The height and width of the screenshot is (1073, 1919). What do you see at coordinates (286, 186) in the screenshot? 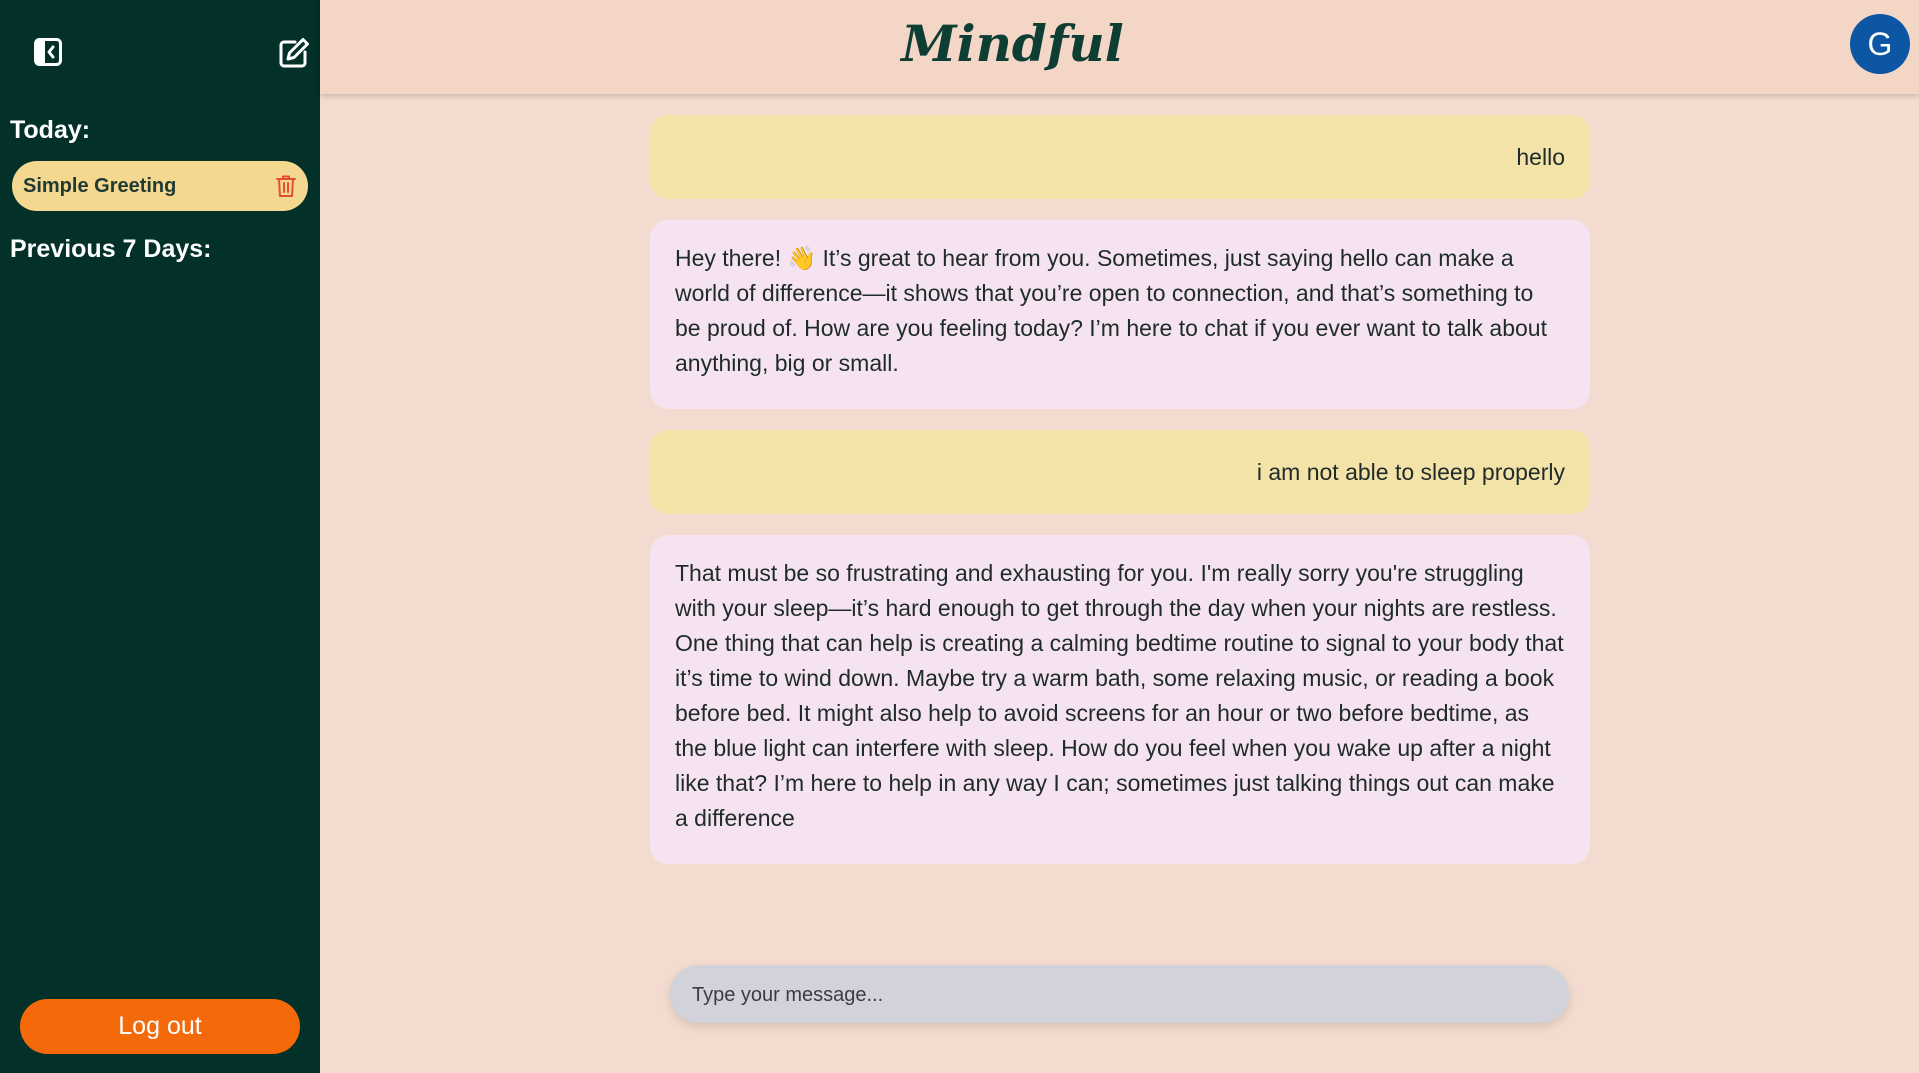
I see `trash-icon` at bounding box center [286, 186].